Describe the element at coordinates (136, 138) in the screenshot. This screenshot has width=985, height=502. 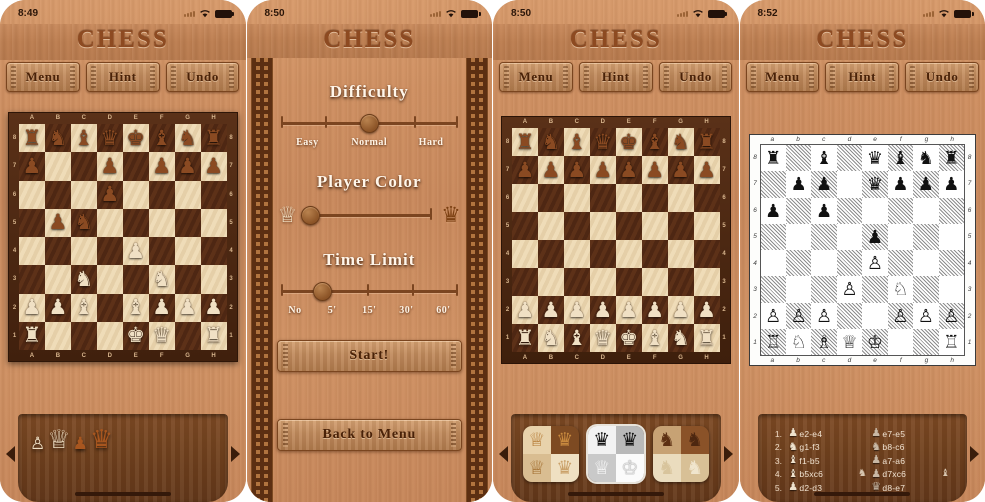
I see `piece-black-king: ♚` at that location.